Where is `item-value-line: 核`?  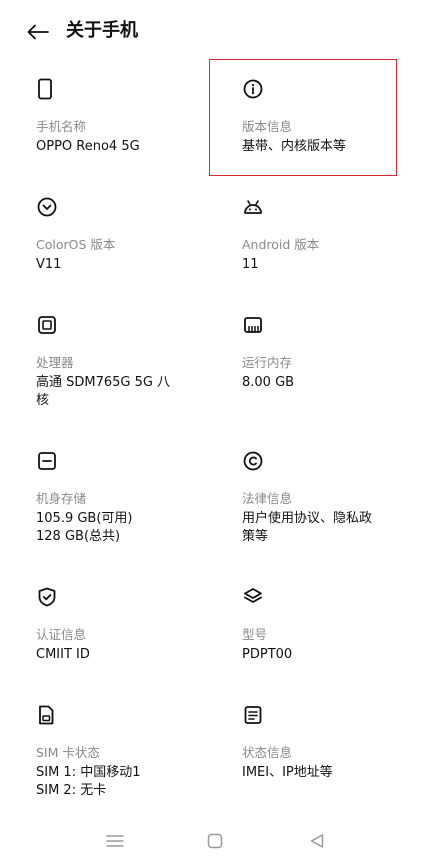
item-value-line: 核 is located at coordinates (43, 400).